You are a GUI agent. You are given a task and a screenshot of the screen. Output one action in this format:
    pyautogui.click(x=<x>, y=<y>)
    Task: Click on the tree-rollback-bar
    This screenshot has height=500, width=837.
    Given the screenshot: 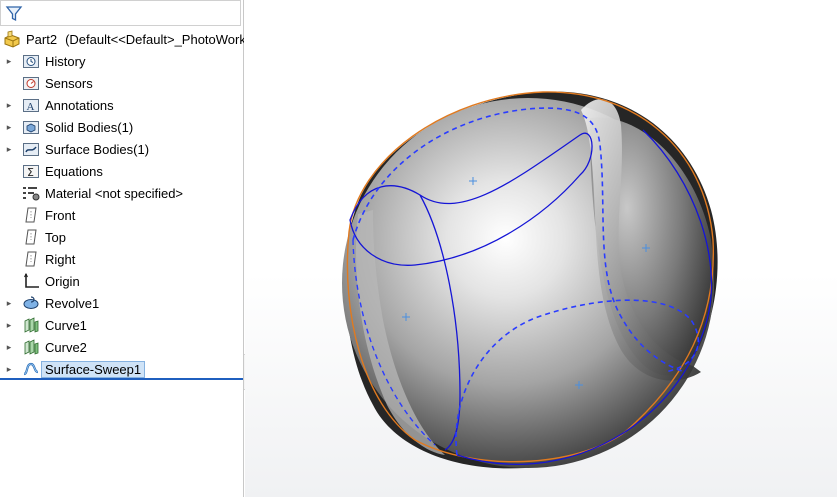 What is the action you would take?
    pyautogui.click(x=121, y=379)
    